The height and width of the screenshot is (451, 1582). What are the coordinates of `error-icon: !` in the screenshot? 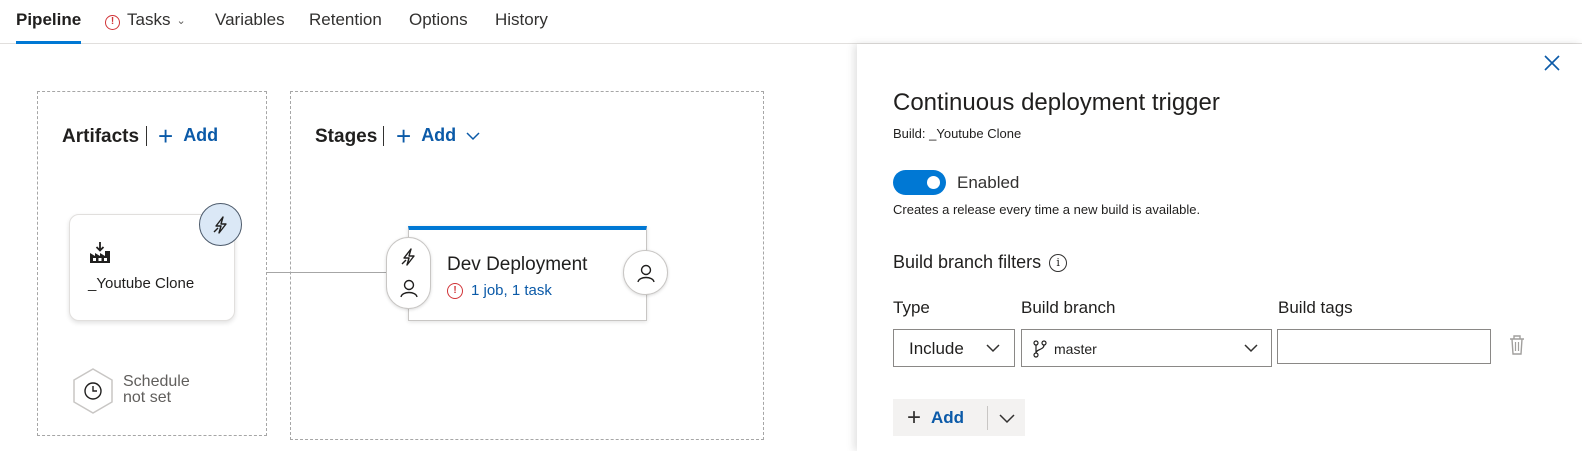 It's located at (455, 290).